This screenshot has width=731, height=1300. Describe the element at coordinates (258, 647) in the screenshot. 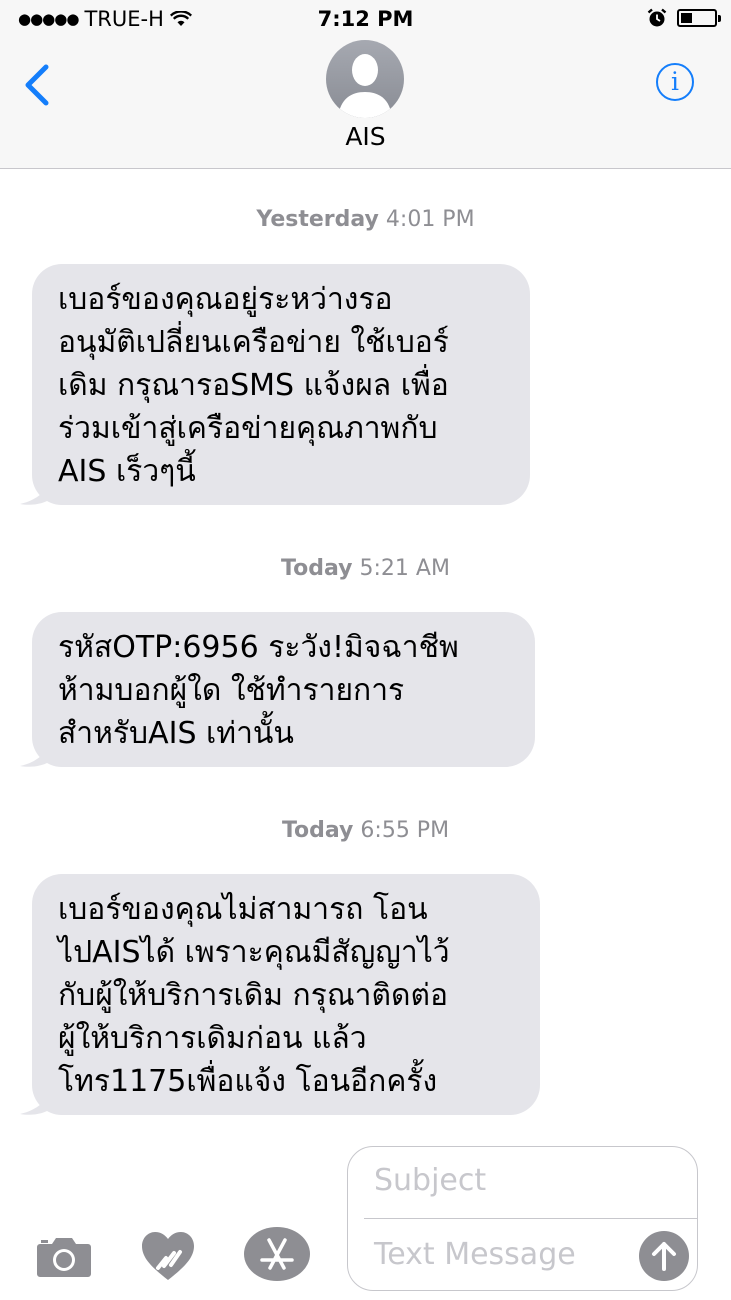

I see `message-line: รหัสOTP:6956 ระวัง!มิจฉาชีพ` at that location.